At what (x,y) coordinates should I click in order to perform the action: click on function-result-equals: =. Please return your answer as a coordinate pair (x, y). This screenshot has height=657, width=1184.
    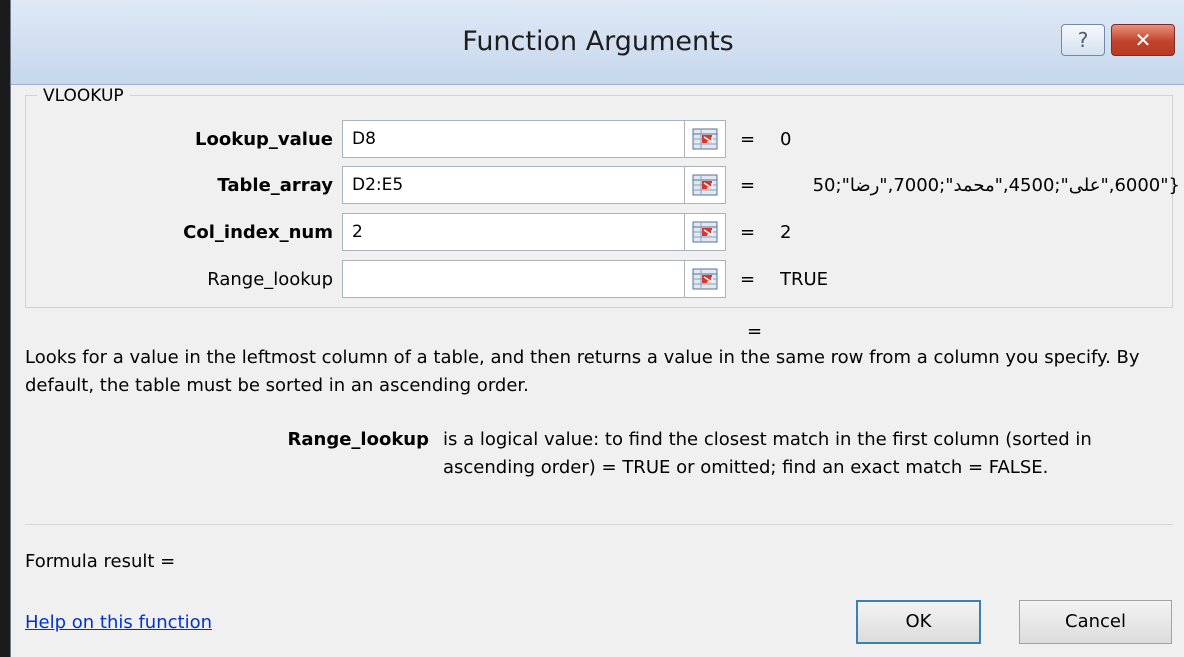
    Looking at the image, I should click on (755, 331).